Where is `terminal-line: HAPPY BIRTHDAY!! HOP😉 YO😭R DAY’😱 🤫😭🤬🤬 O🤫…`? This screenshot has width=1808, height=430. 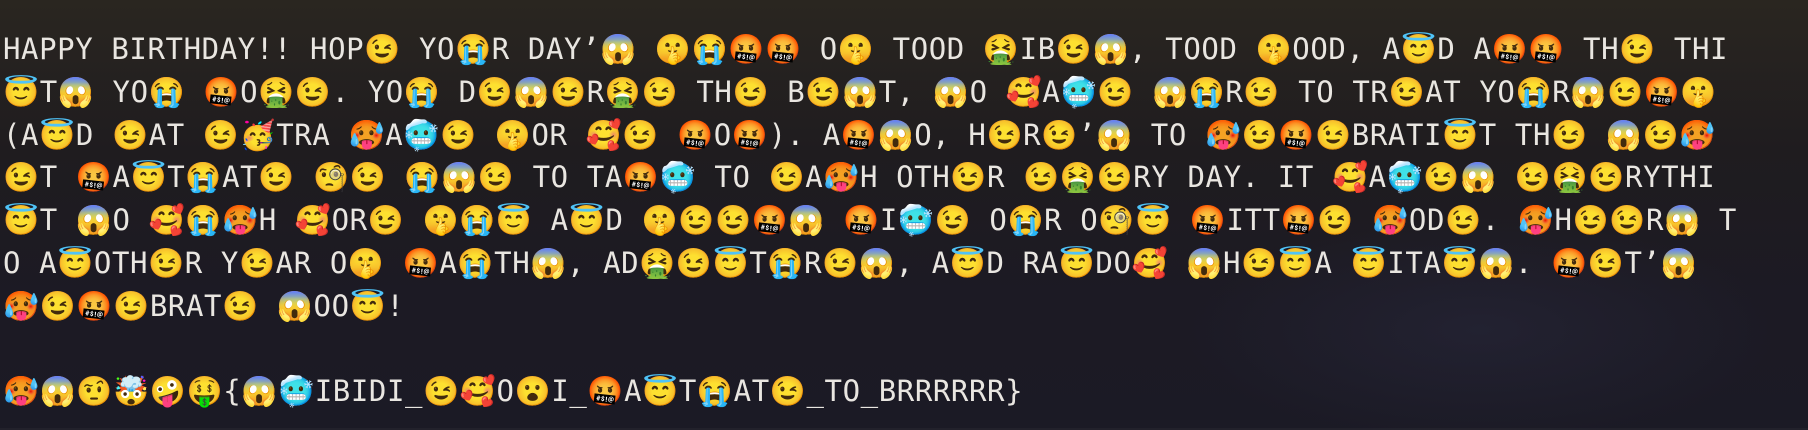
terminal-line: HAPPY BIRTHDAY!! HOP😉 YO😭R DAY’😱 🤫😭🤬🤬 O🤫… is located at coordinates (866, 49).